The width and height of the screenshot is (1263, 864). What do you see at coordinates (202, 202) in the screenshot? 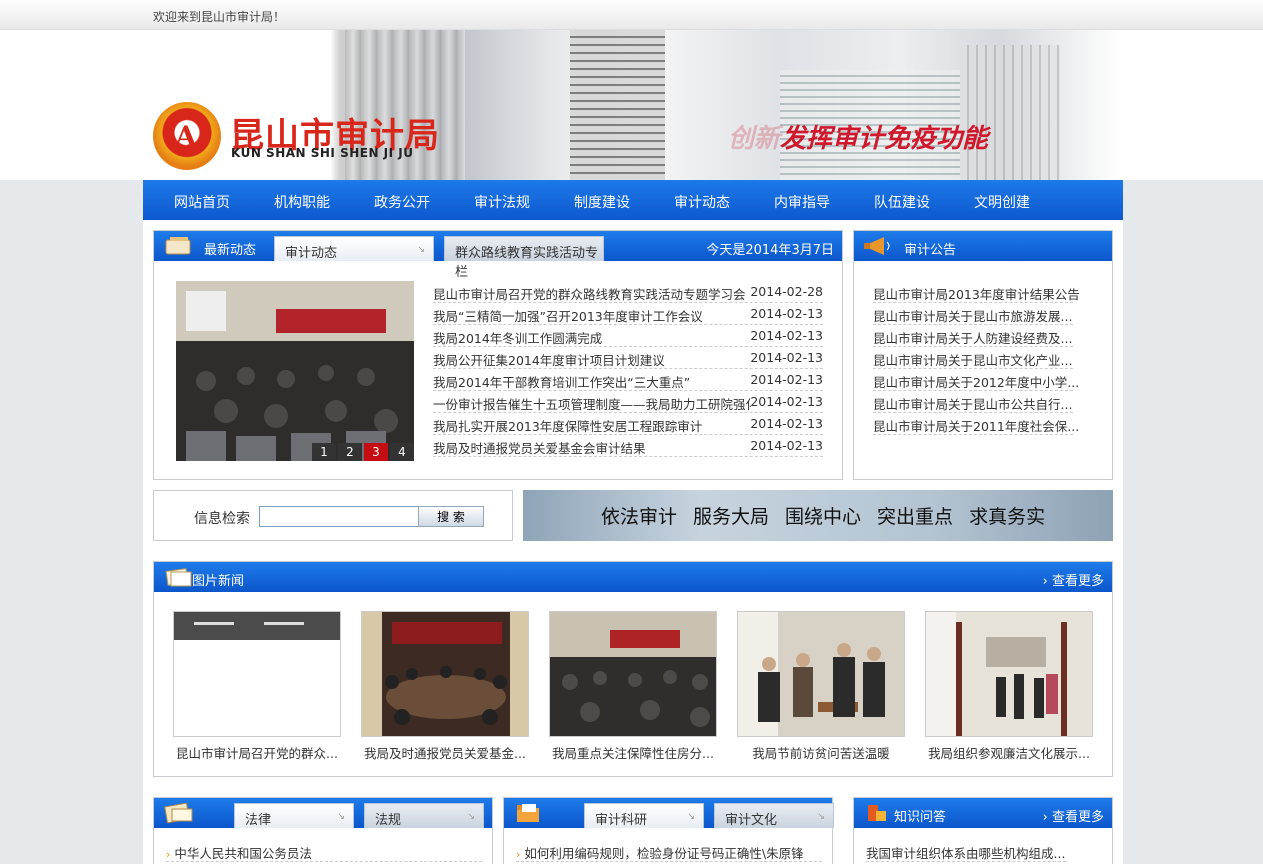
I see `nav-item-home: 网站首页` at bounding box center [202, 202].